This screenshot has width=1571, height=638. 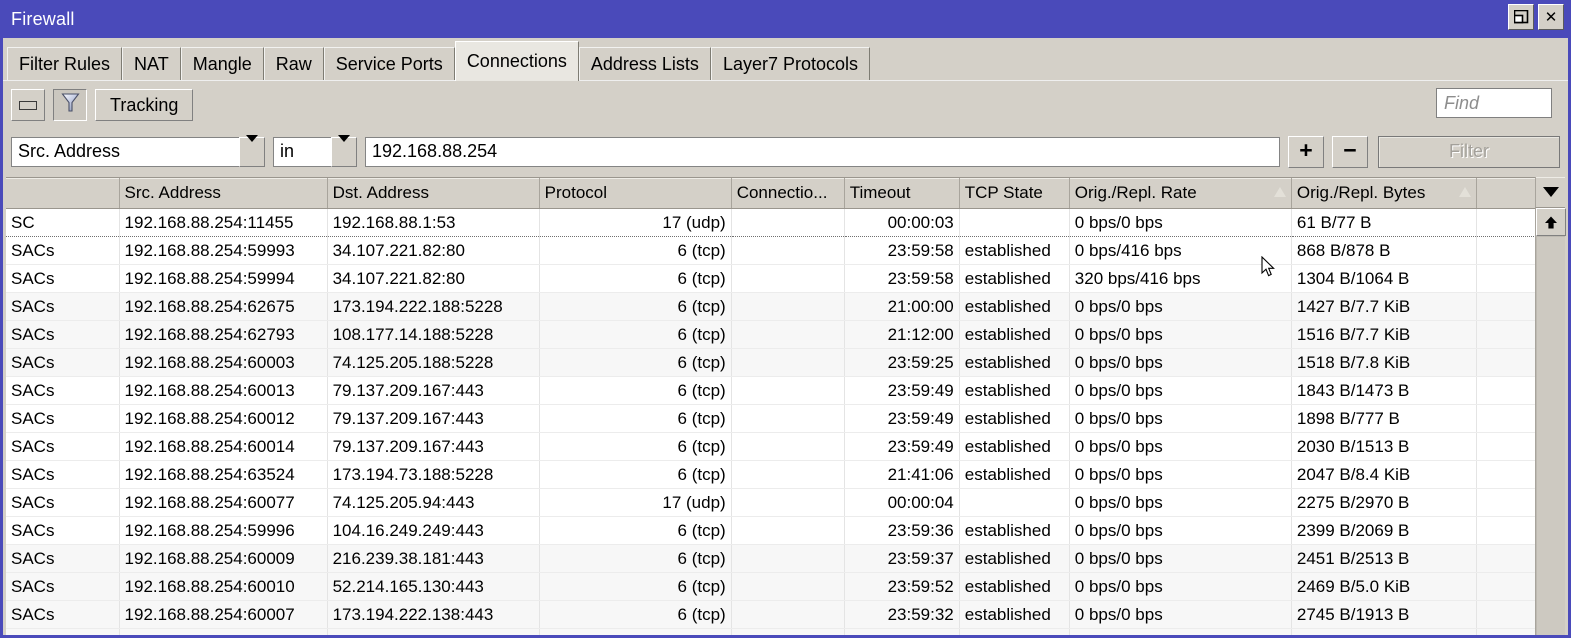 I want to click on filter-toggle-button, so click(x=70, y=105).